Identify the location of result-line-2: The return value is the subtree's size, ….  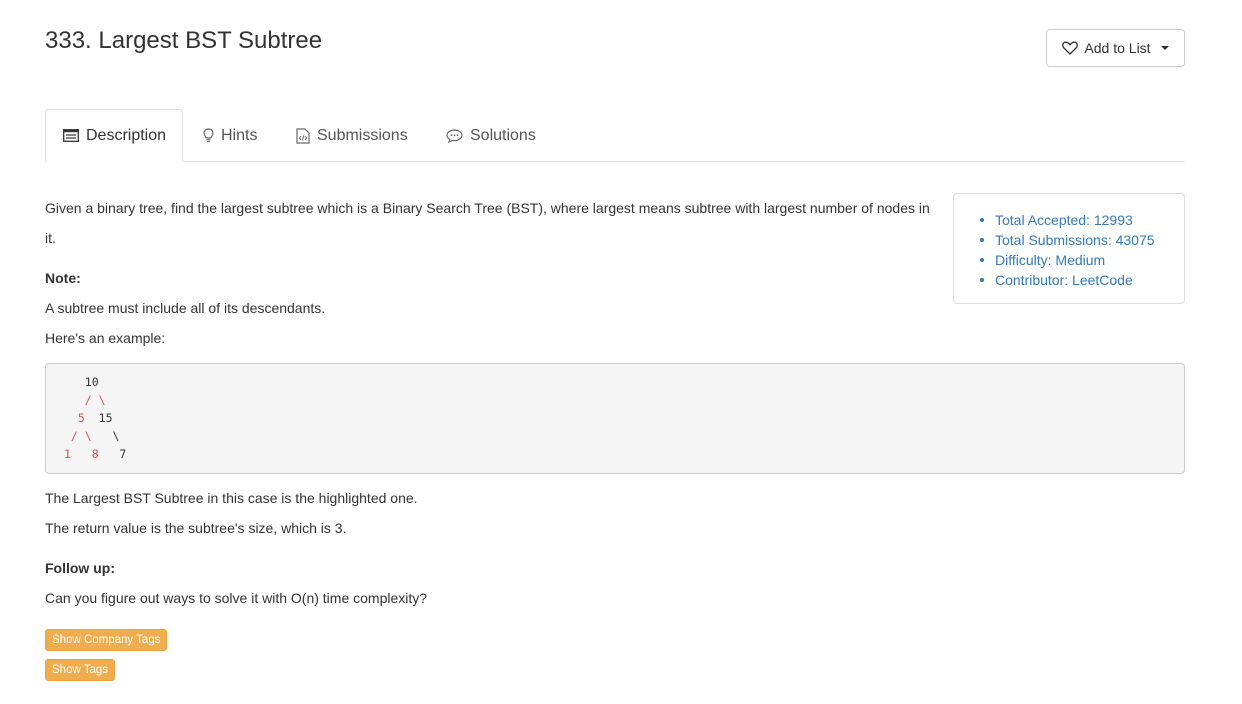
(196, 528).